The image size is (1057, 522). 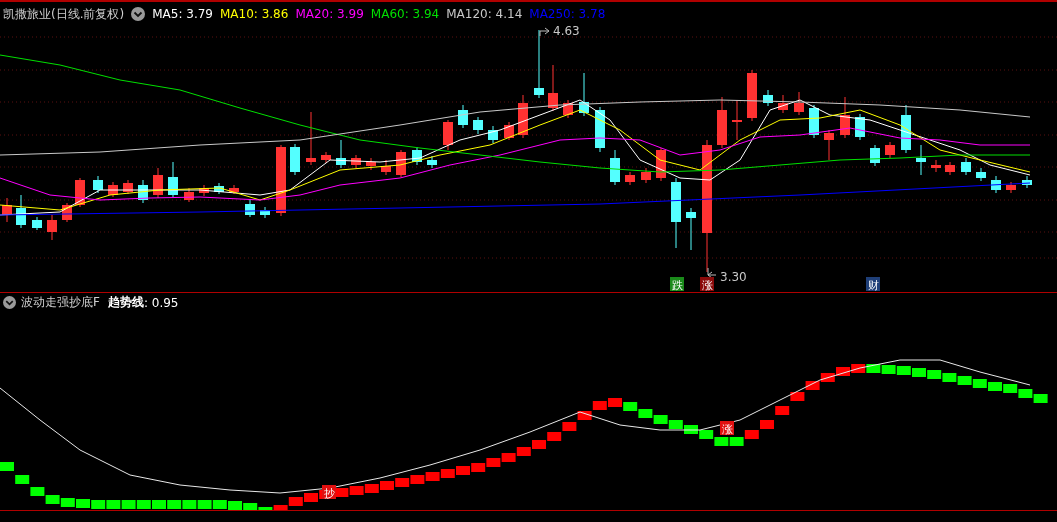 What do you see at coordinates (733, 277) in the screenshot?
I see `low-price-label: 3.30` at bounding box center [733, 277].